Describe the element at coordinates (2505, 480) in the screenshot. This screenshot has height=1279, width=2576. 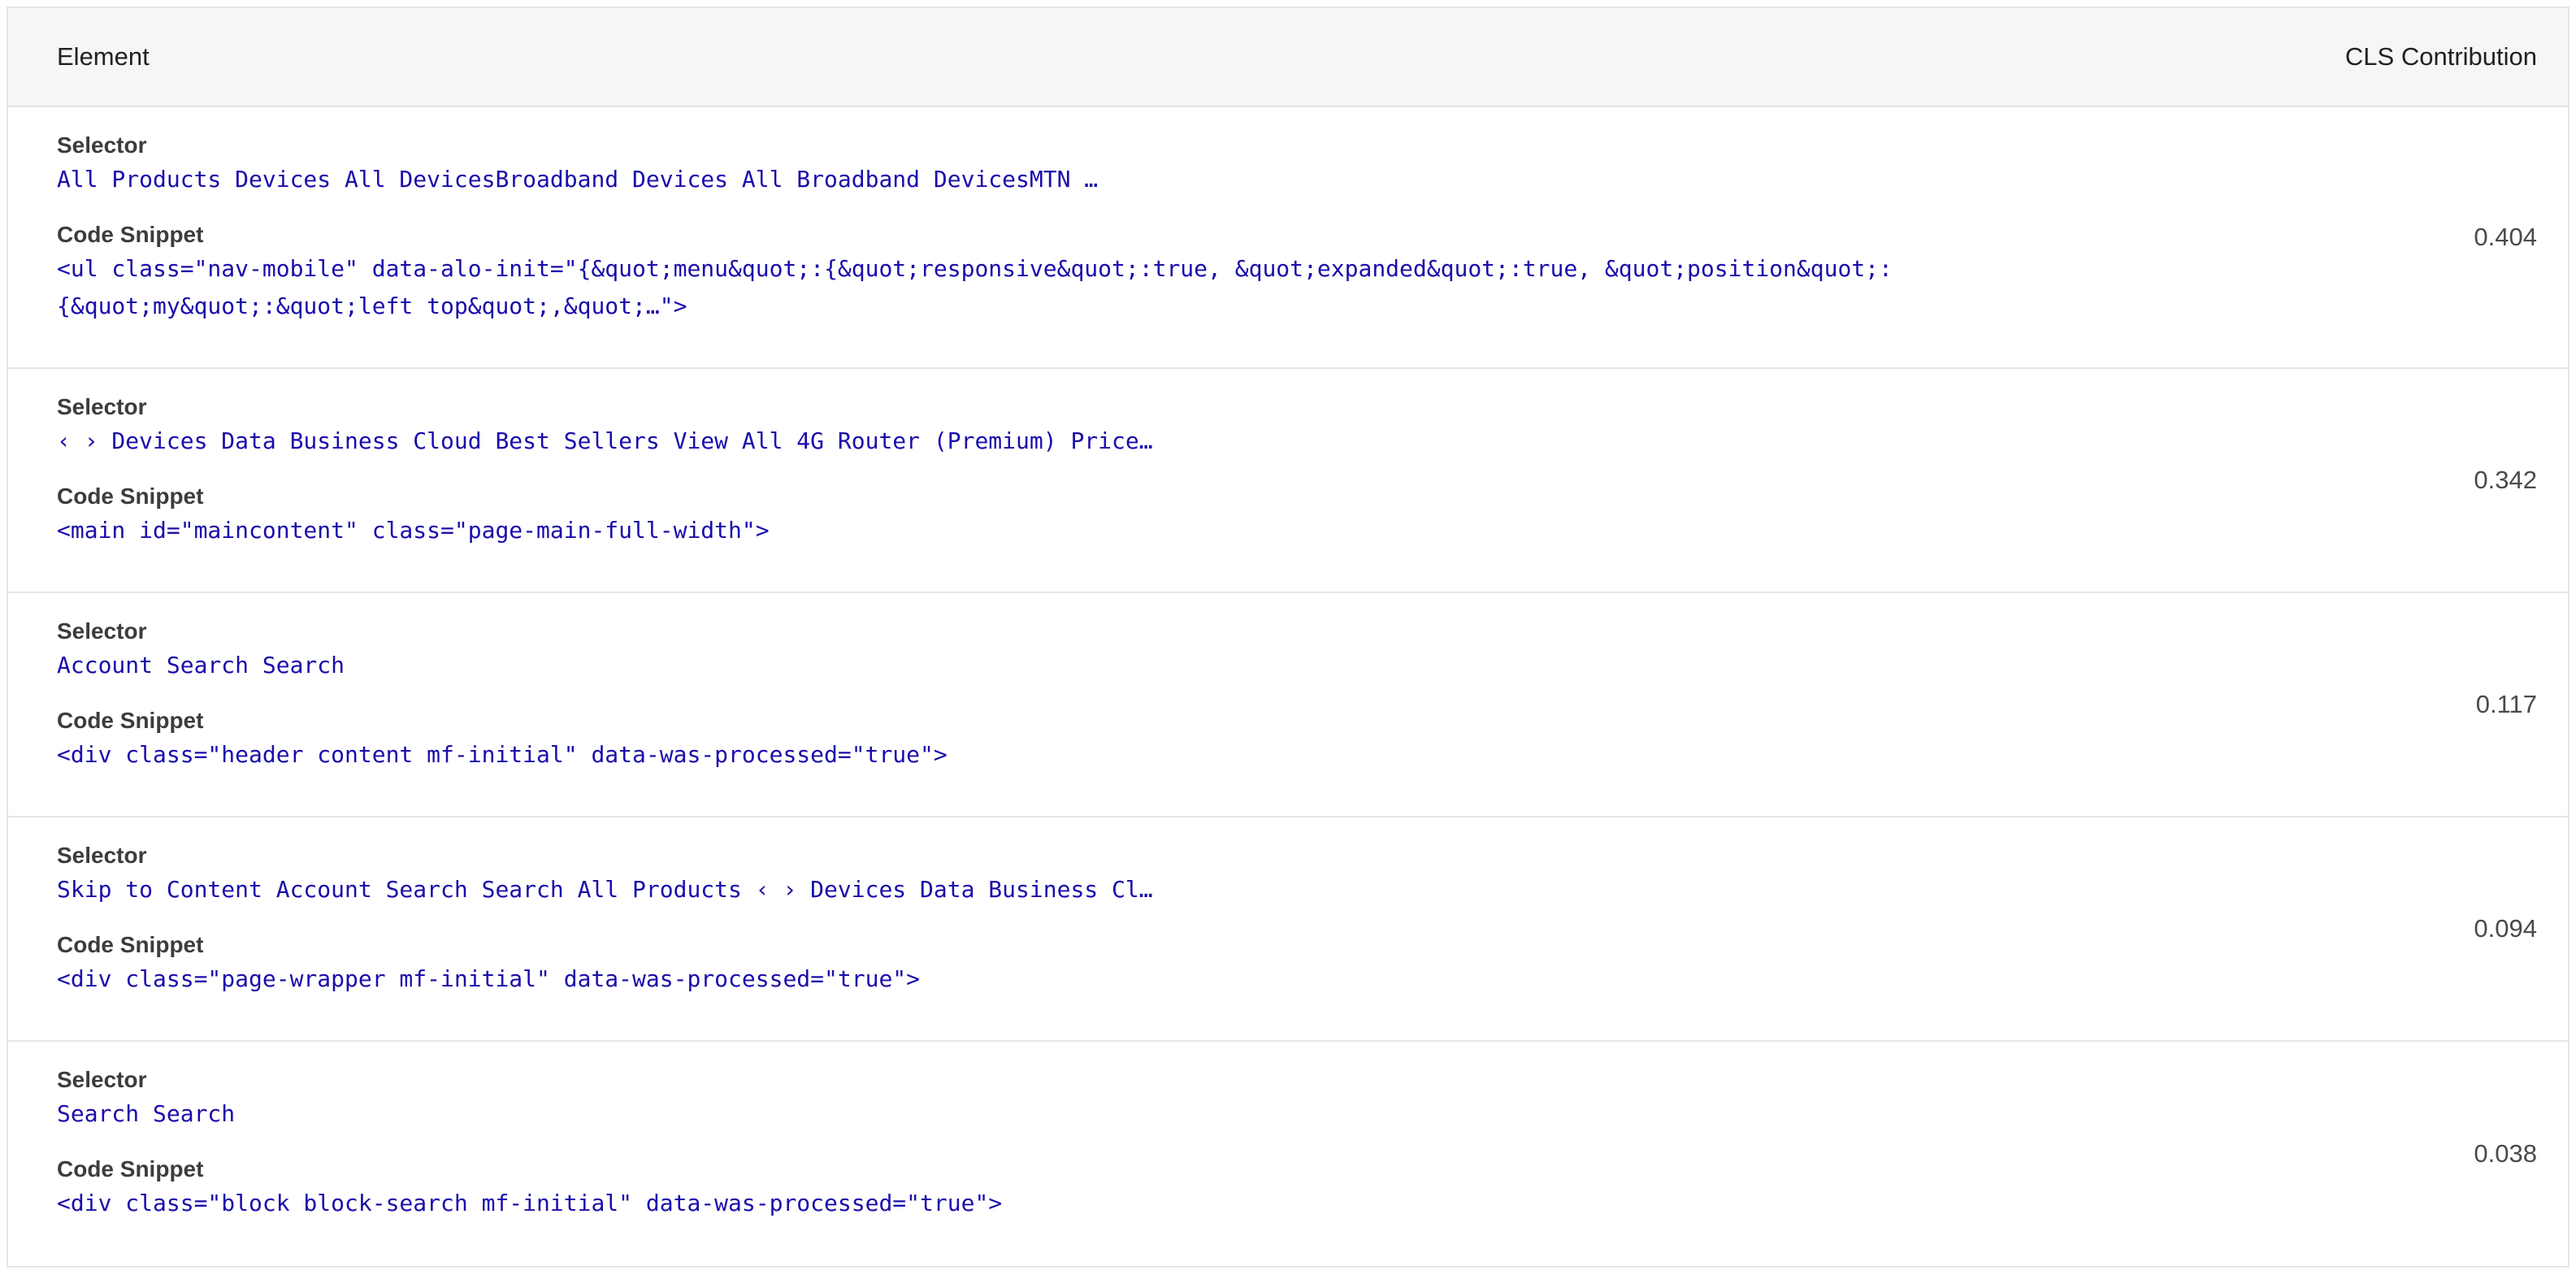
I see `cls-contribution-value: 0.342` at that location.